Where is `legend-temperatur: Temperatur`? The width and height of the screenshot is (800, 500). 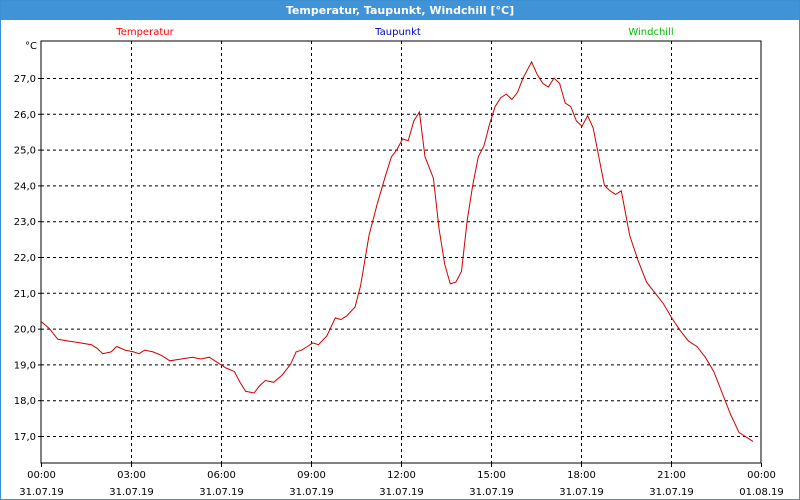 legend-temperatur: Temperatur is located at coordinates (144, 32).